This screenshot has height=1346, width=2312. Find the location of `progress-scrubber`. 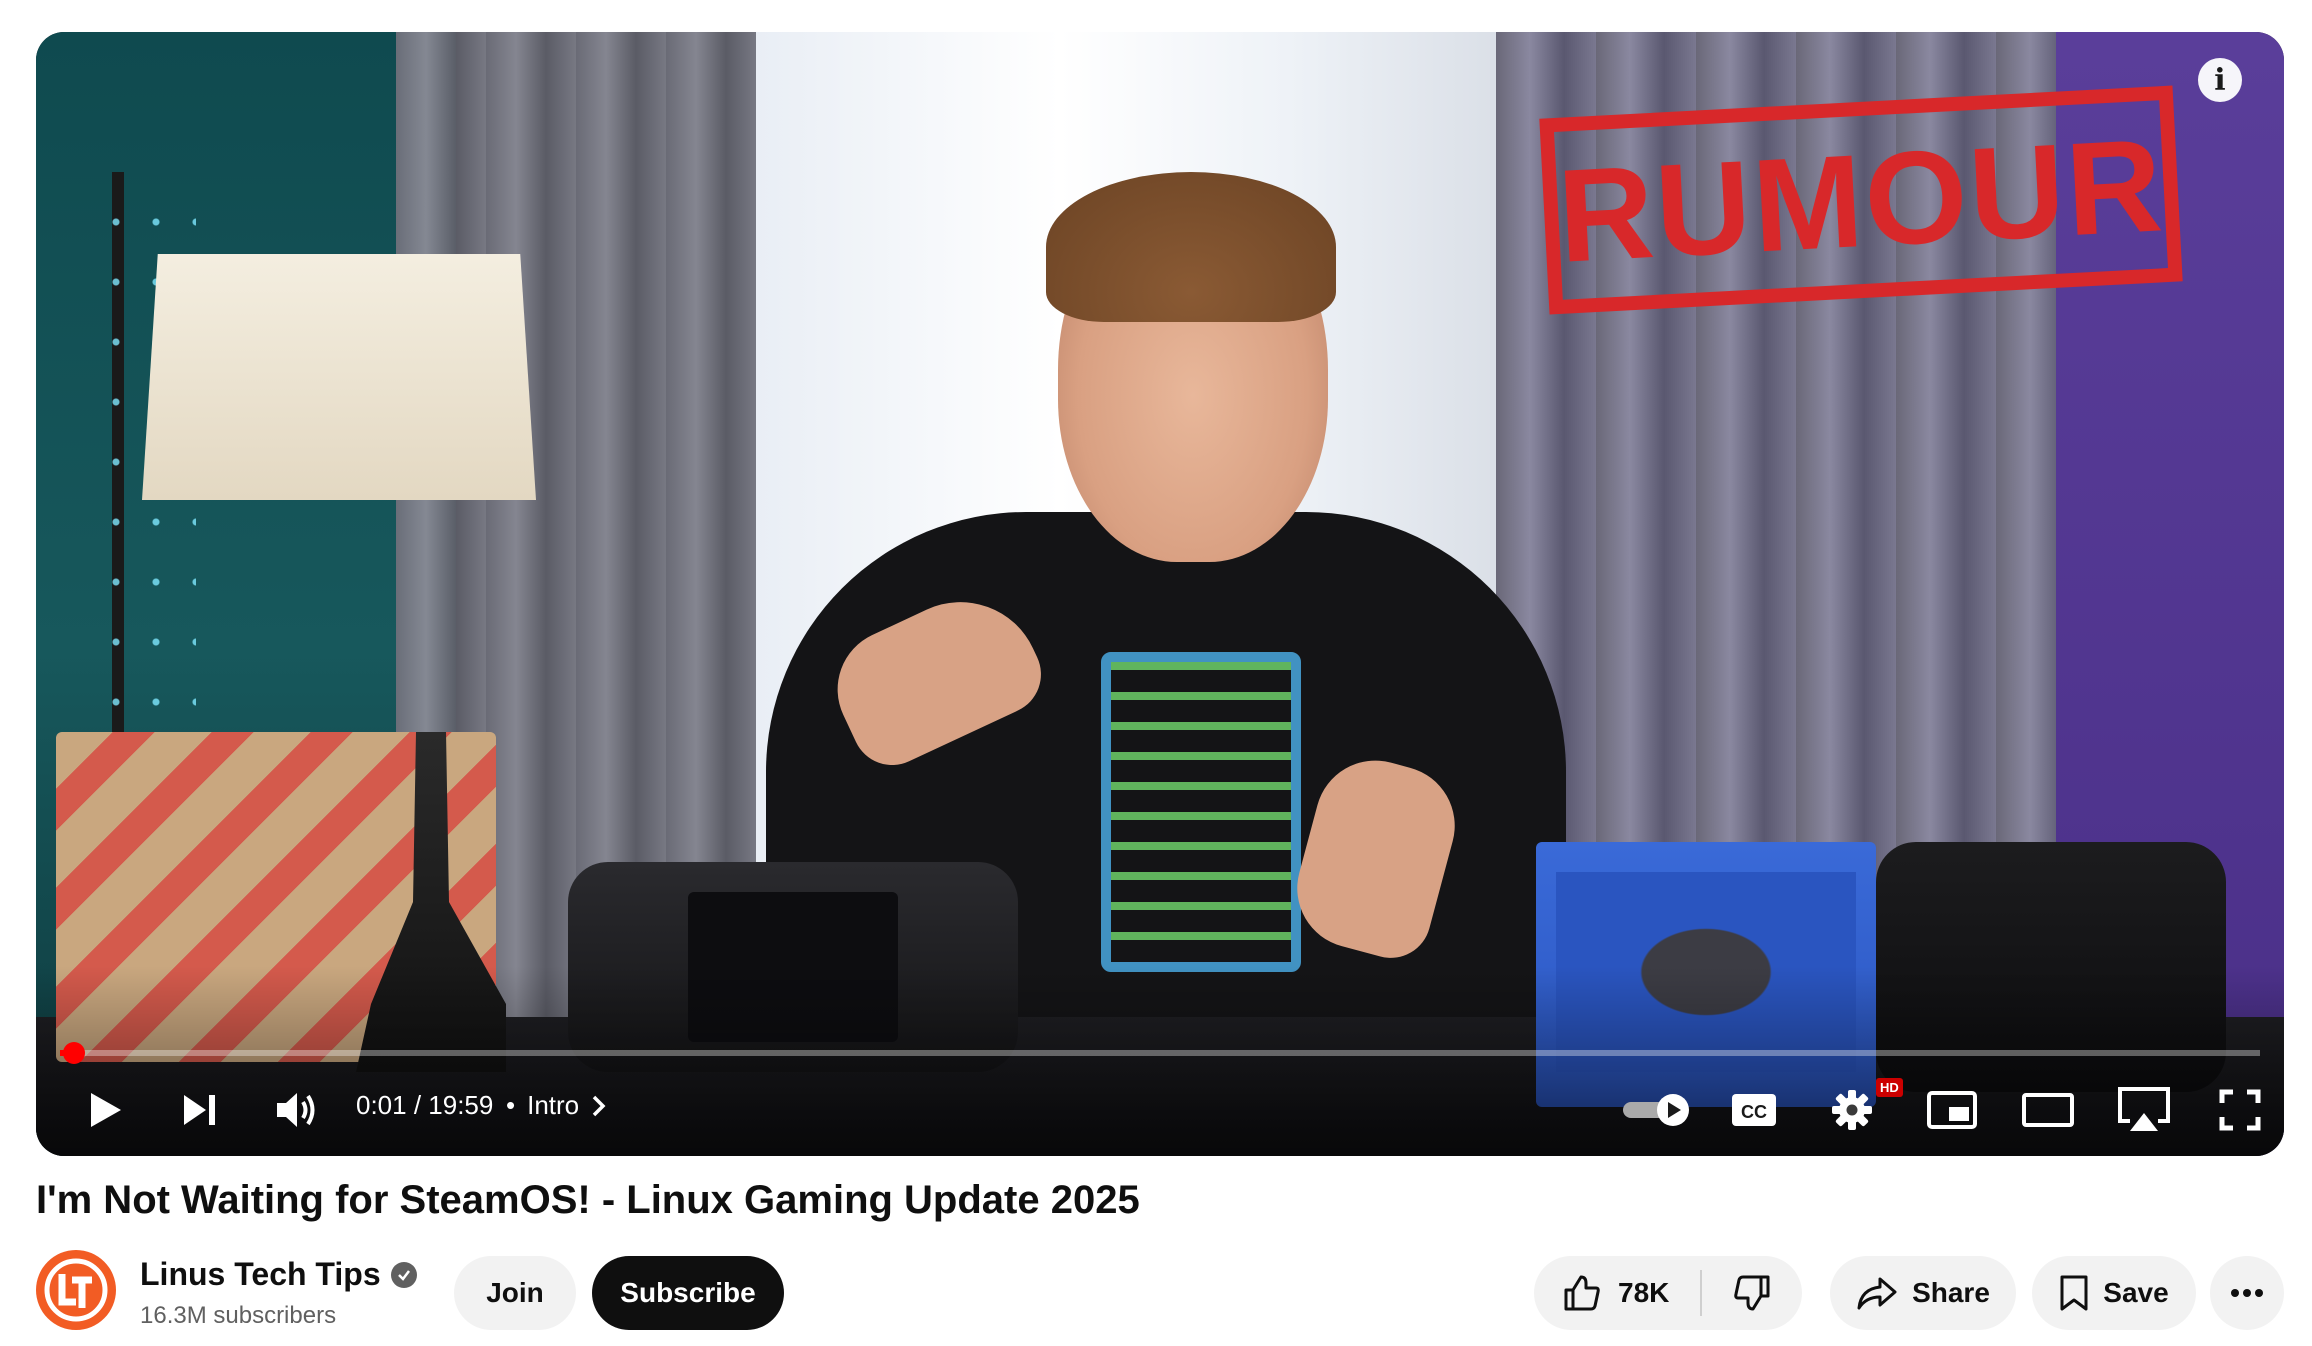

progress-scrubber is located at coordinates (74, 1053).